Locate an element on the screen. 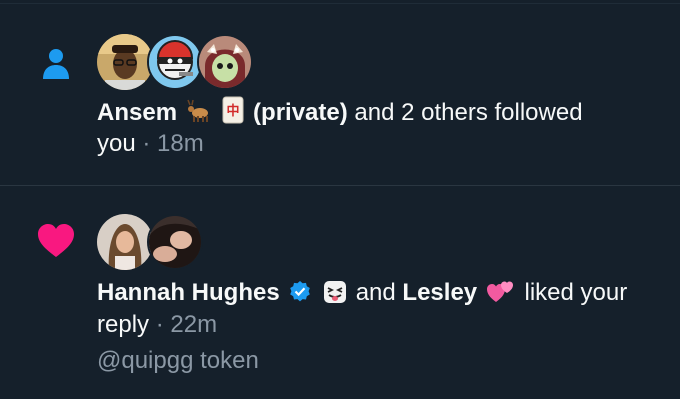 The height and width of the screenshot is (399, 680). like-action-text: liked your is located at coordinates (576, 292).